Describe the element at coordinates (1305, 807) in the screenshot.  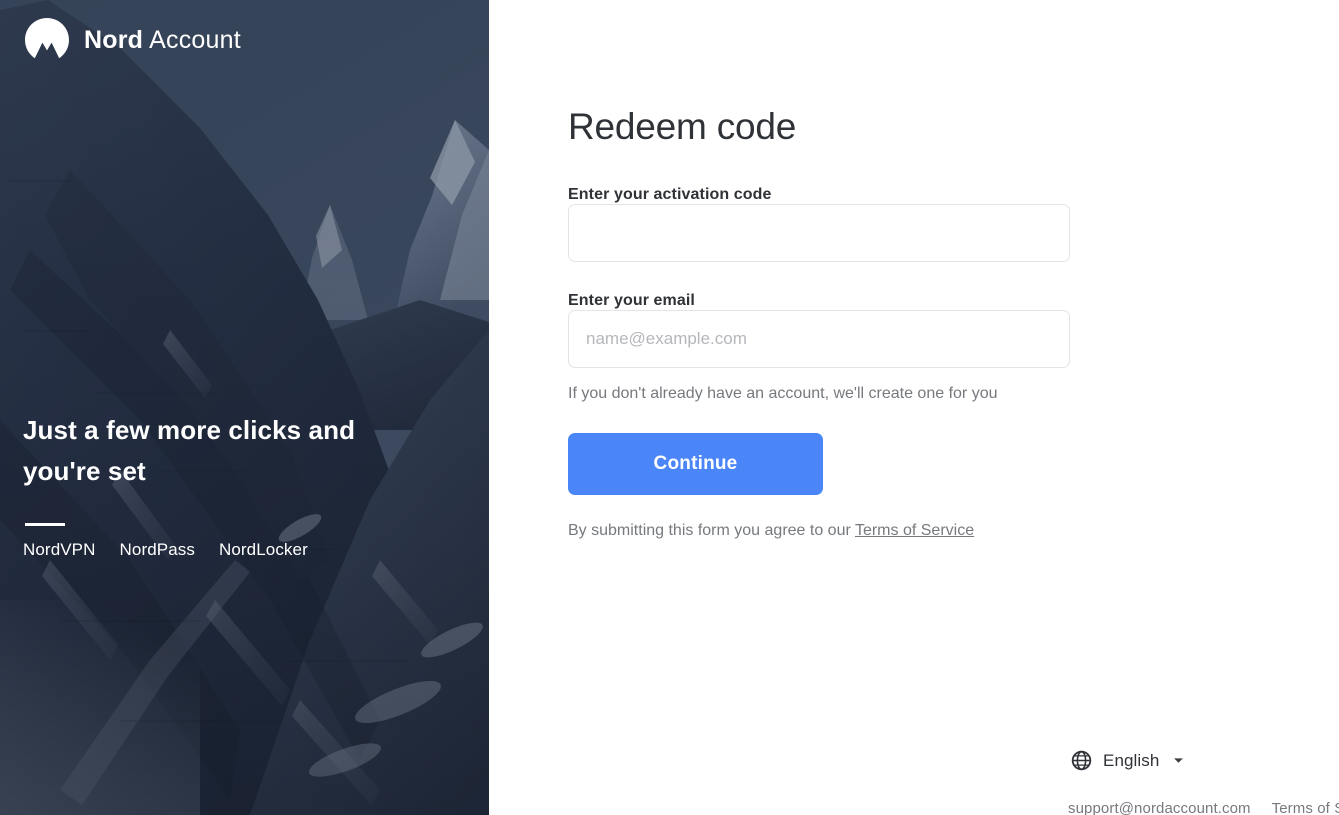
I see `footer-terms-link: Terms of Service` at that location.